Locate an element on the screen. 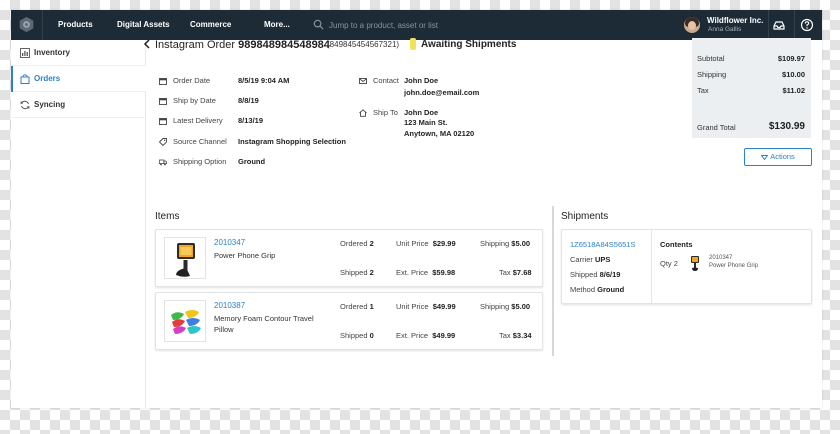 Image resolution: width=840 pixels, height=434 pixels. sidebar-item-syncing: Syncing is located at coordinates (78, 105).